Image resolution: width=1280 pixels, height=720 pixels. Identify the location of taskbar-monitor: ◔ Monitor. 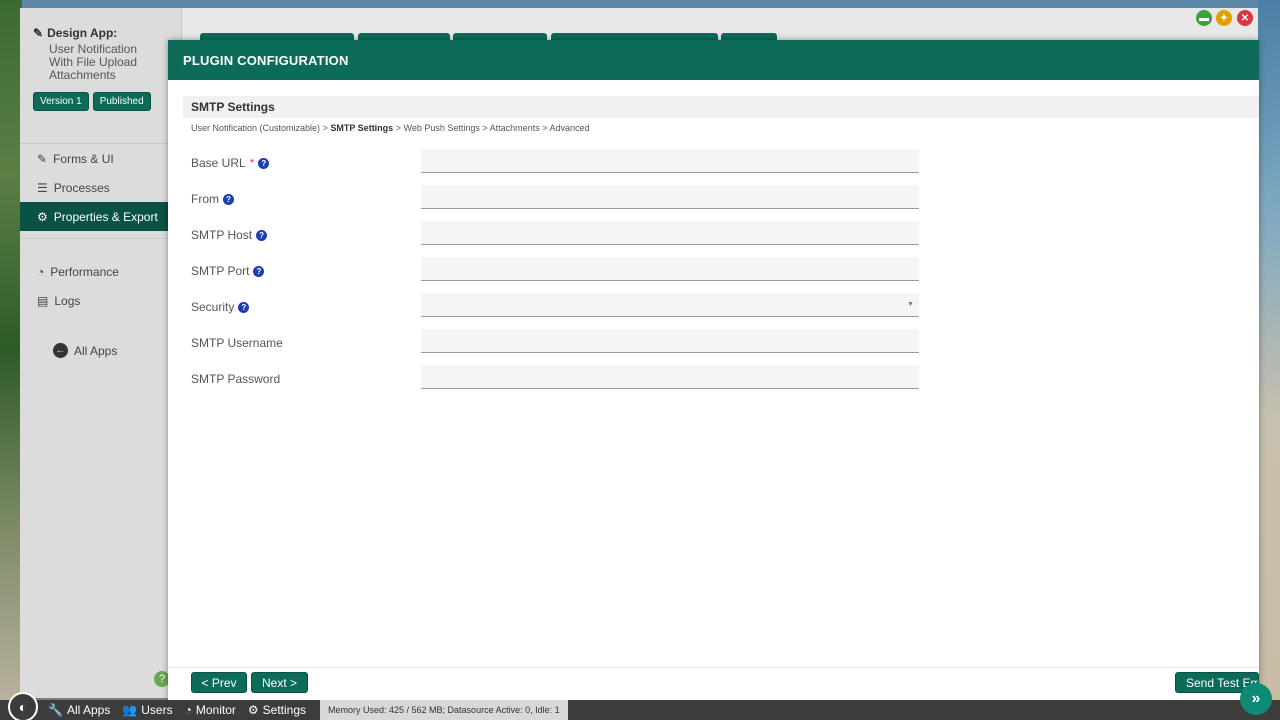
(210, 710).